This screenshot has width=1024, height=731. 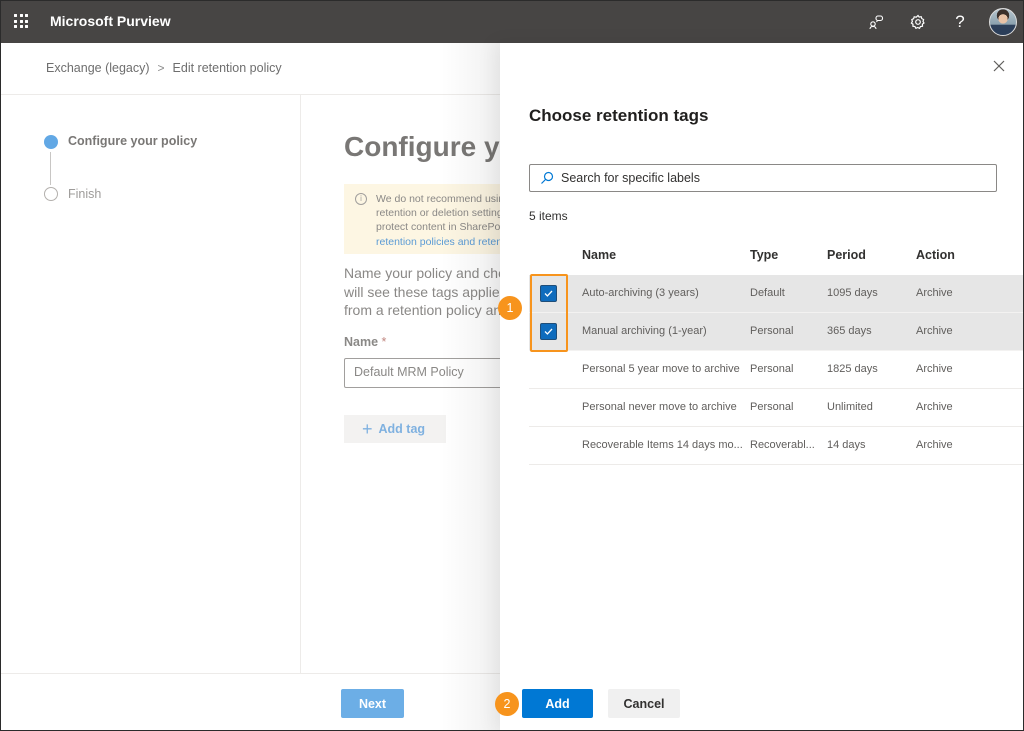 I want to click on cell-name: Personal 5 year move to archive, so click(x=661, y=369).